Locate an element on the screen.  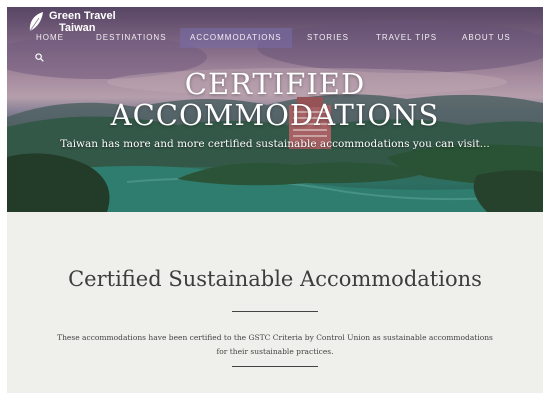
section-title: Certified Sustainable Accommodations is located at coordinates (275, 279).